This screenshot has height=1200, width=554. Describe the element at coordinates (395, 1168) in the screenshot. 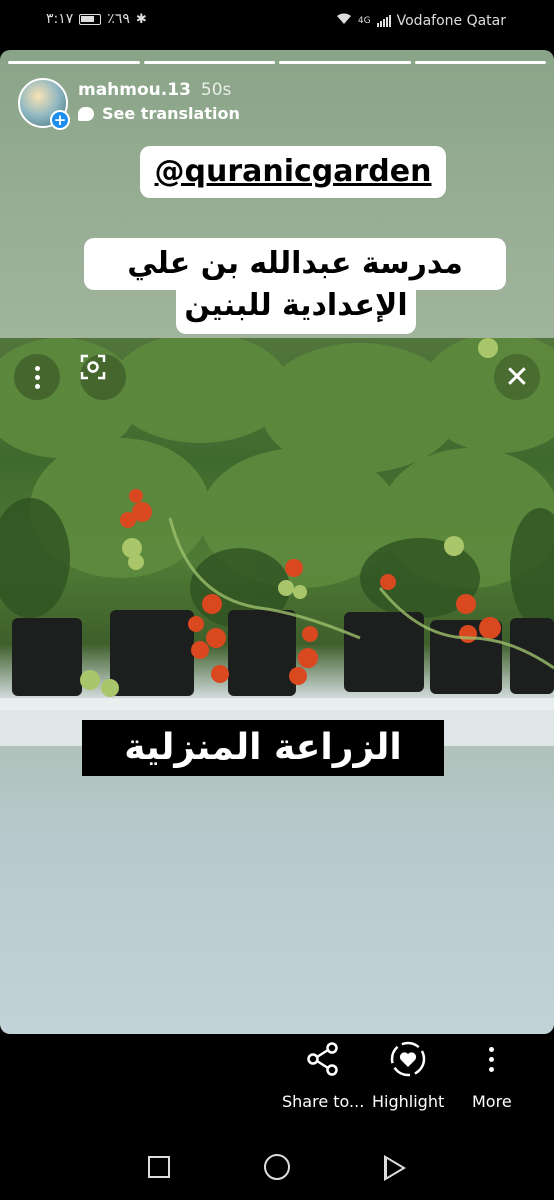

I see `back-triangle-icon` at that location.